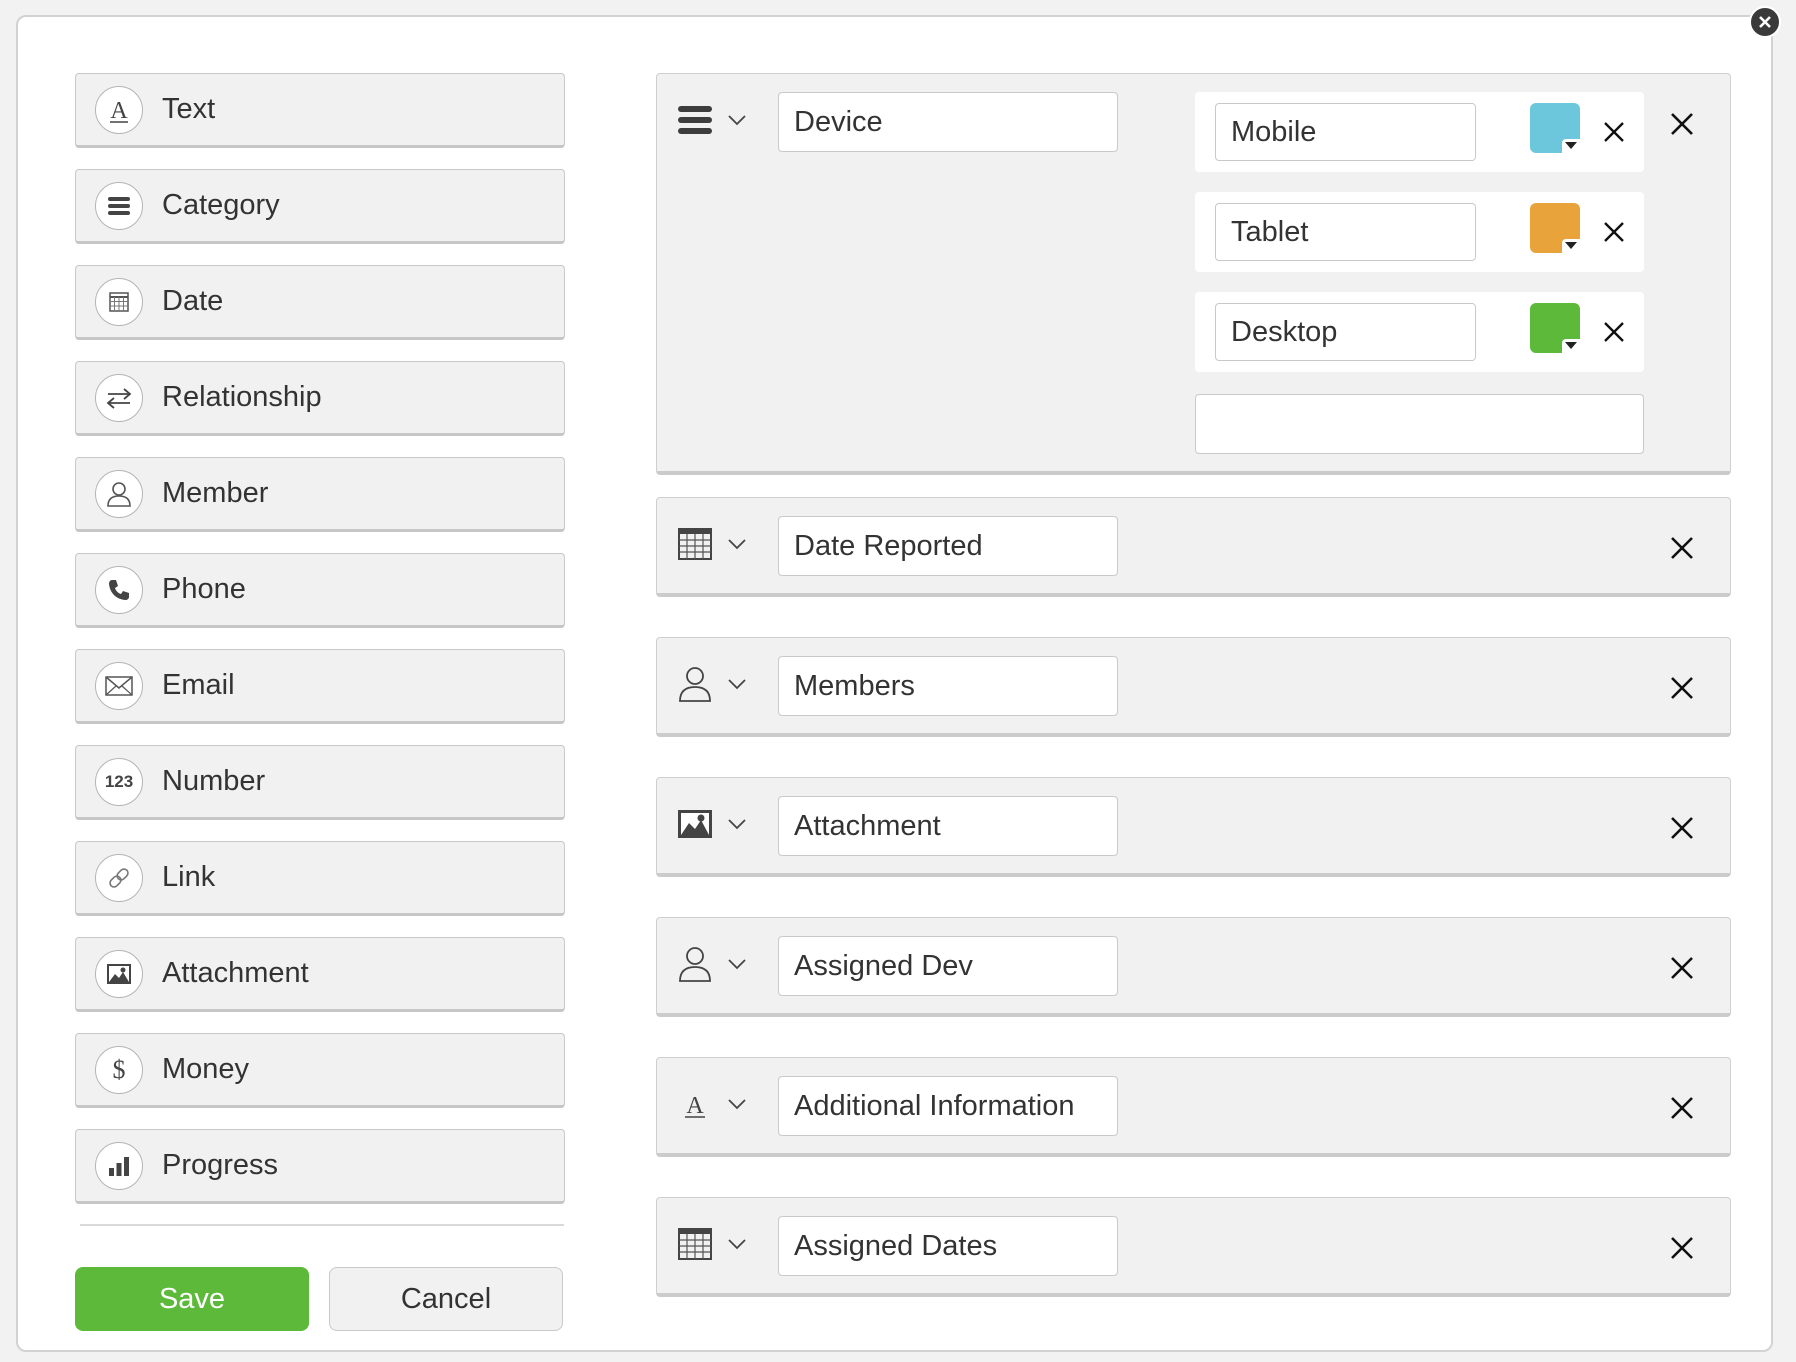  What do you see at coordinates (1193, 1107) in the screenshot?
I see `field-row-additional-information: A` at bounding box center [1193, 1107].